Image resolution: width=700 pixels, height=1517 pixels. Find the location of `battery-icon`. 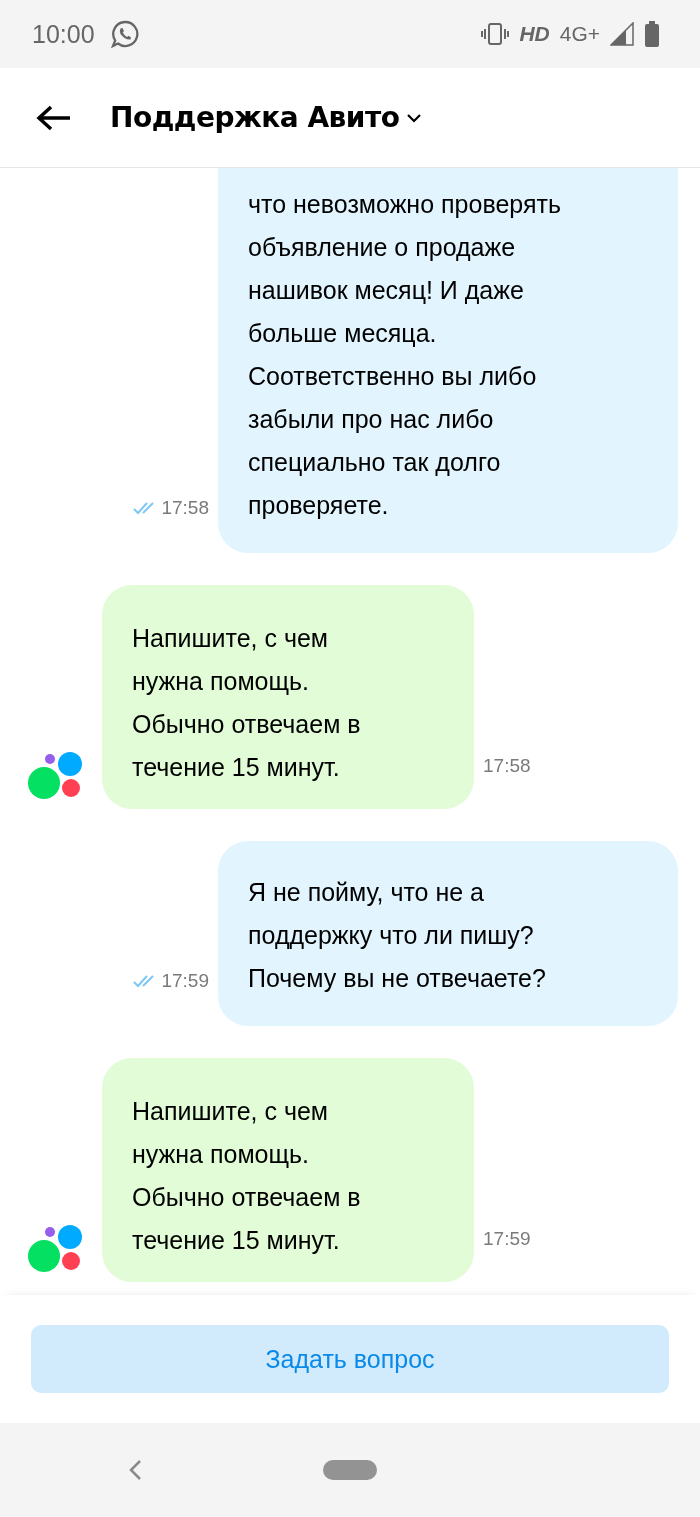

battery-icon is located at coordinates (652, 34).